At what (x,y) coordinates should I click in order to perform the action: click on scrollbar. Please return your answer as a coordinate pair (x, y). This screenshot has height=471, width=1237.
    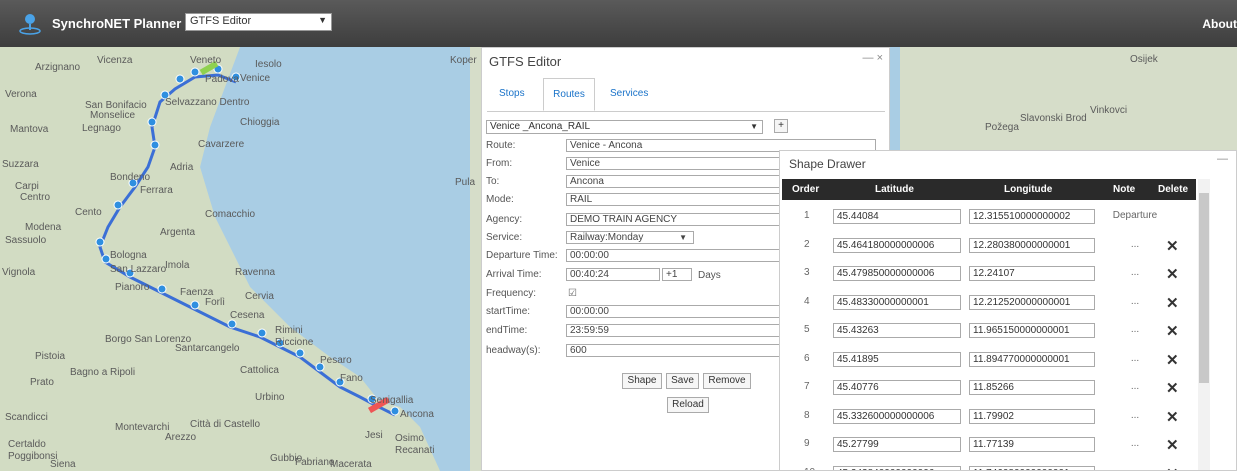
    Looking at the image, I should click on (1204, 324).